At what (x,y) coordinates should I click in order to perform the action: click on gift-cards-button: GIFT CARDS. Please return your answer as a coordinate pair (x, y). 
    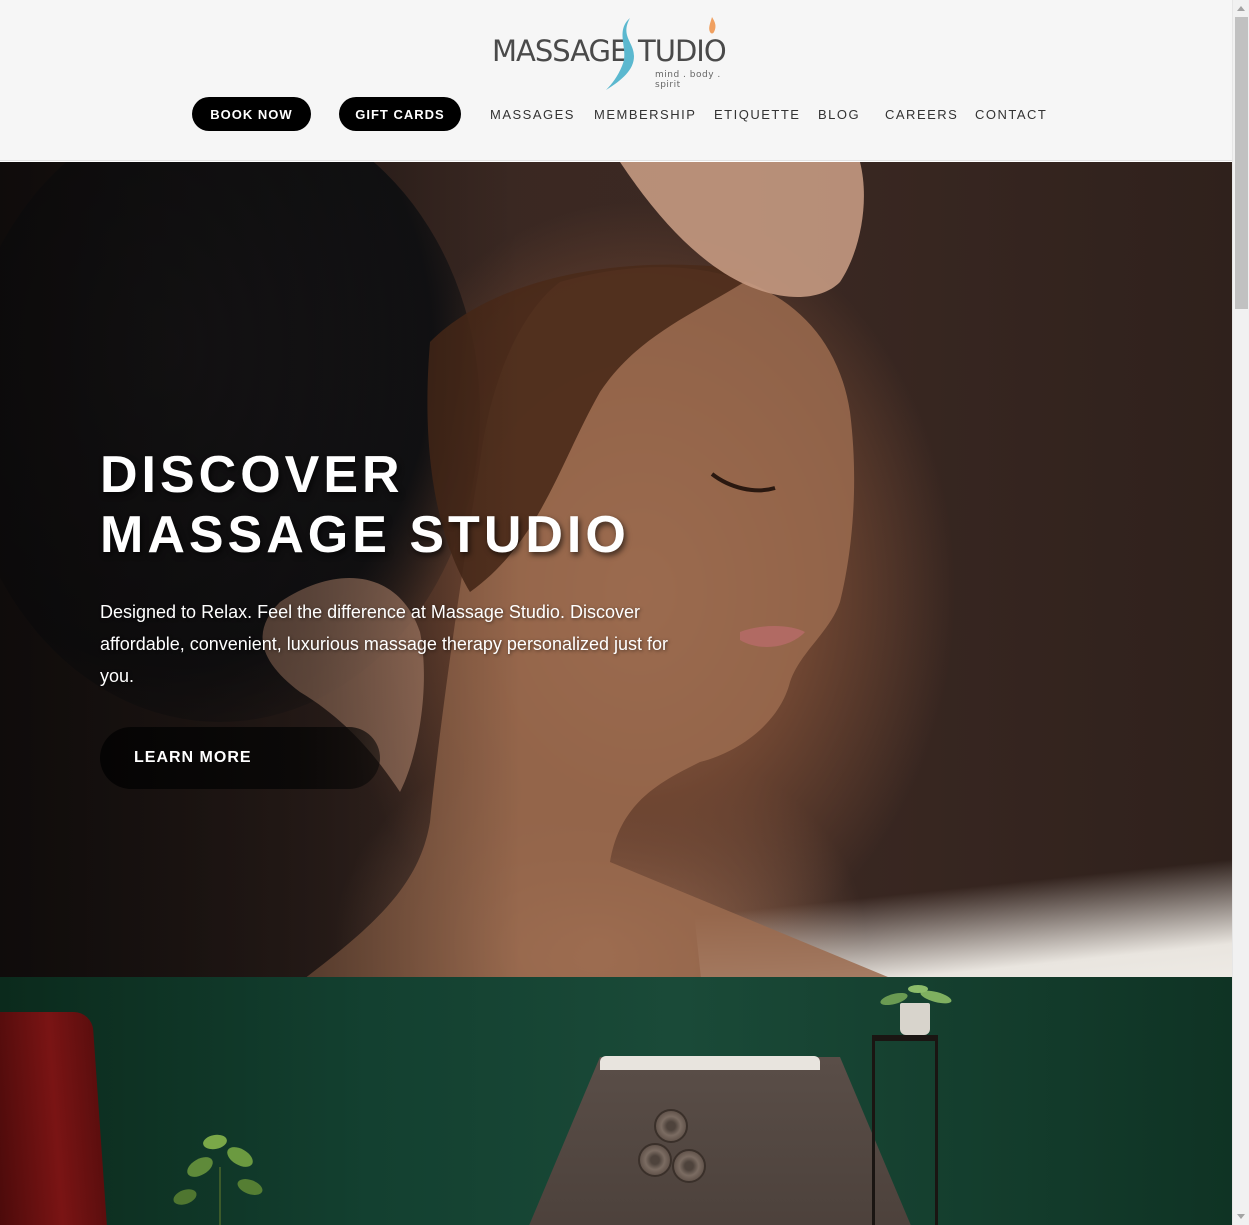
    Looking at the image, I should click on (400, 114).